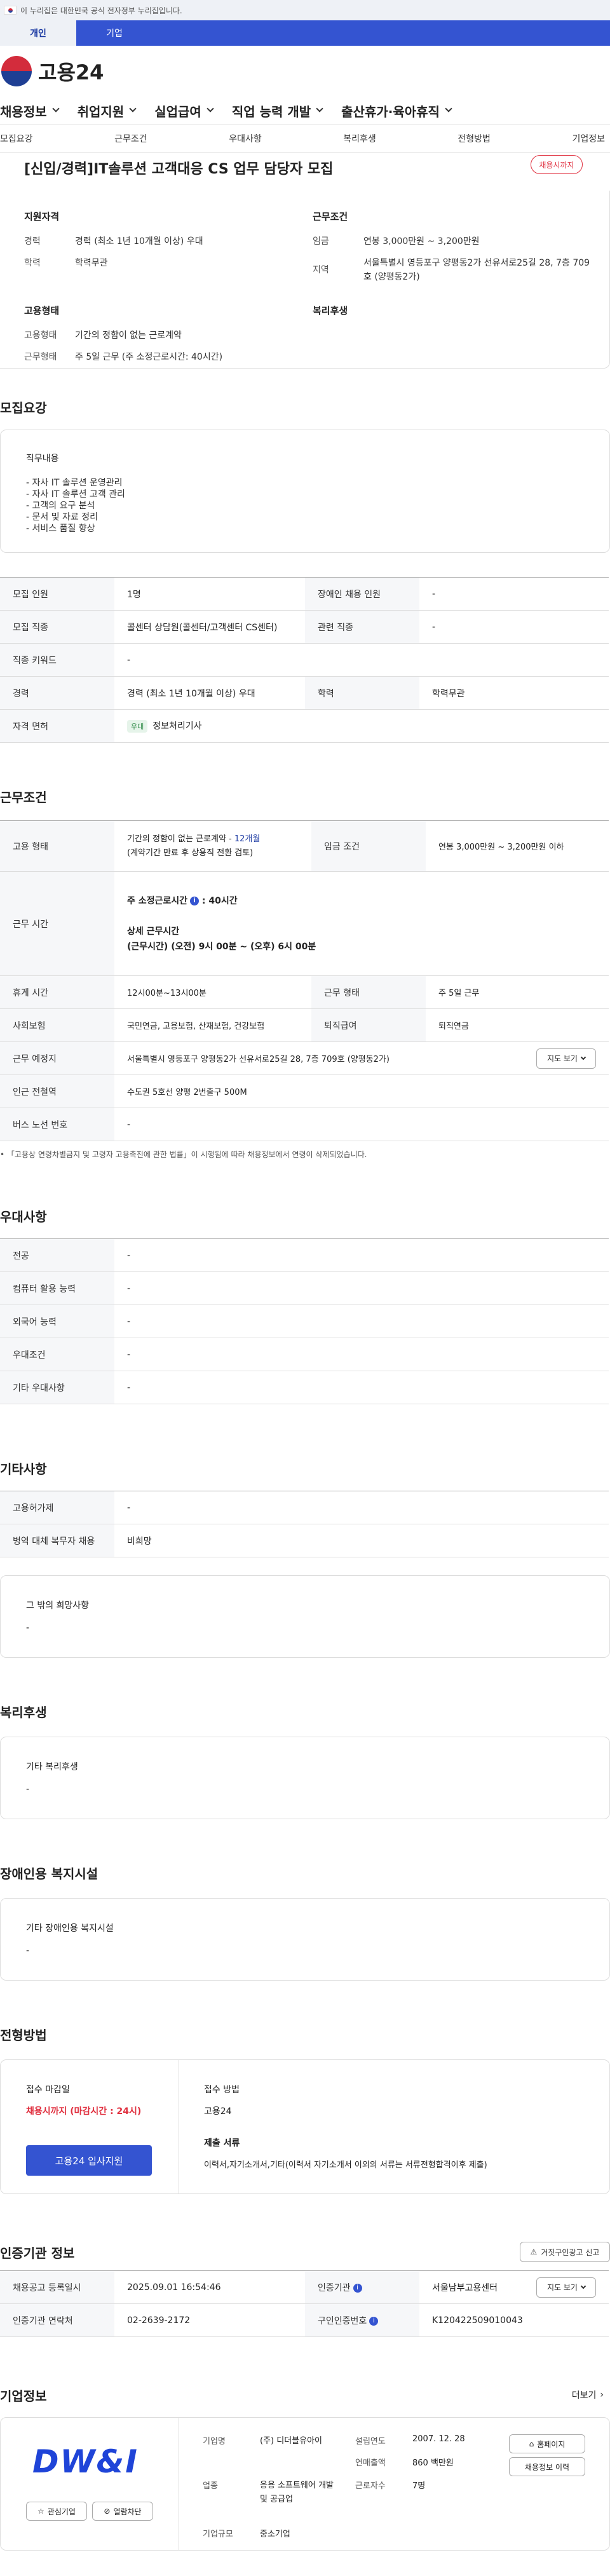  I want to click on company-more-link: 더보기 ›, so click(591, 2395).